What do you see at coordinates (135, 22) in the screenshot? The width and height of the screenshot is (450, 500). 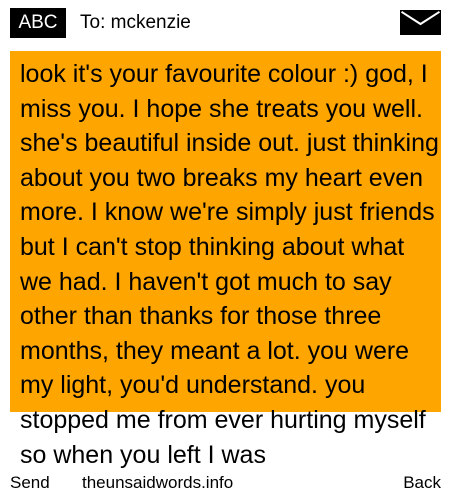 I see `recipient-label: To: mckenzie` at bounding box center [135, 22].